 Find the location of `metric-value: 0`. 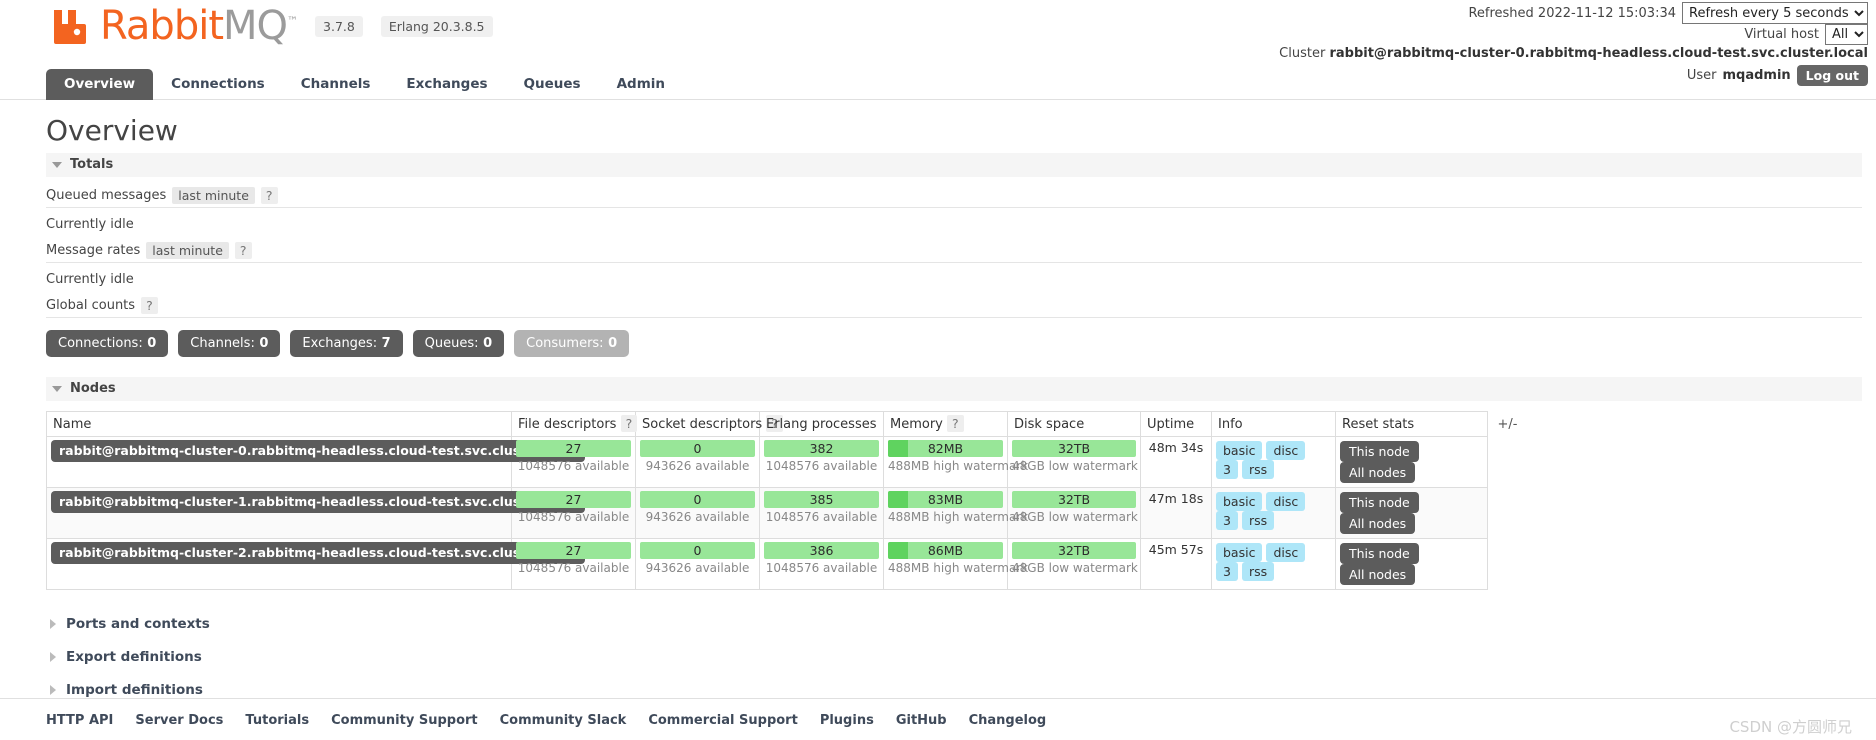

metric-value: 0 is located at coordinates (697, 448).